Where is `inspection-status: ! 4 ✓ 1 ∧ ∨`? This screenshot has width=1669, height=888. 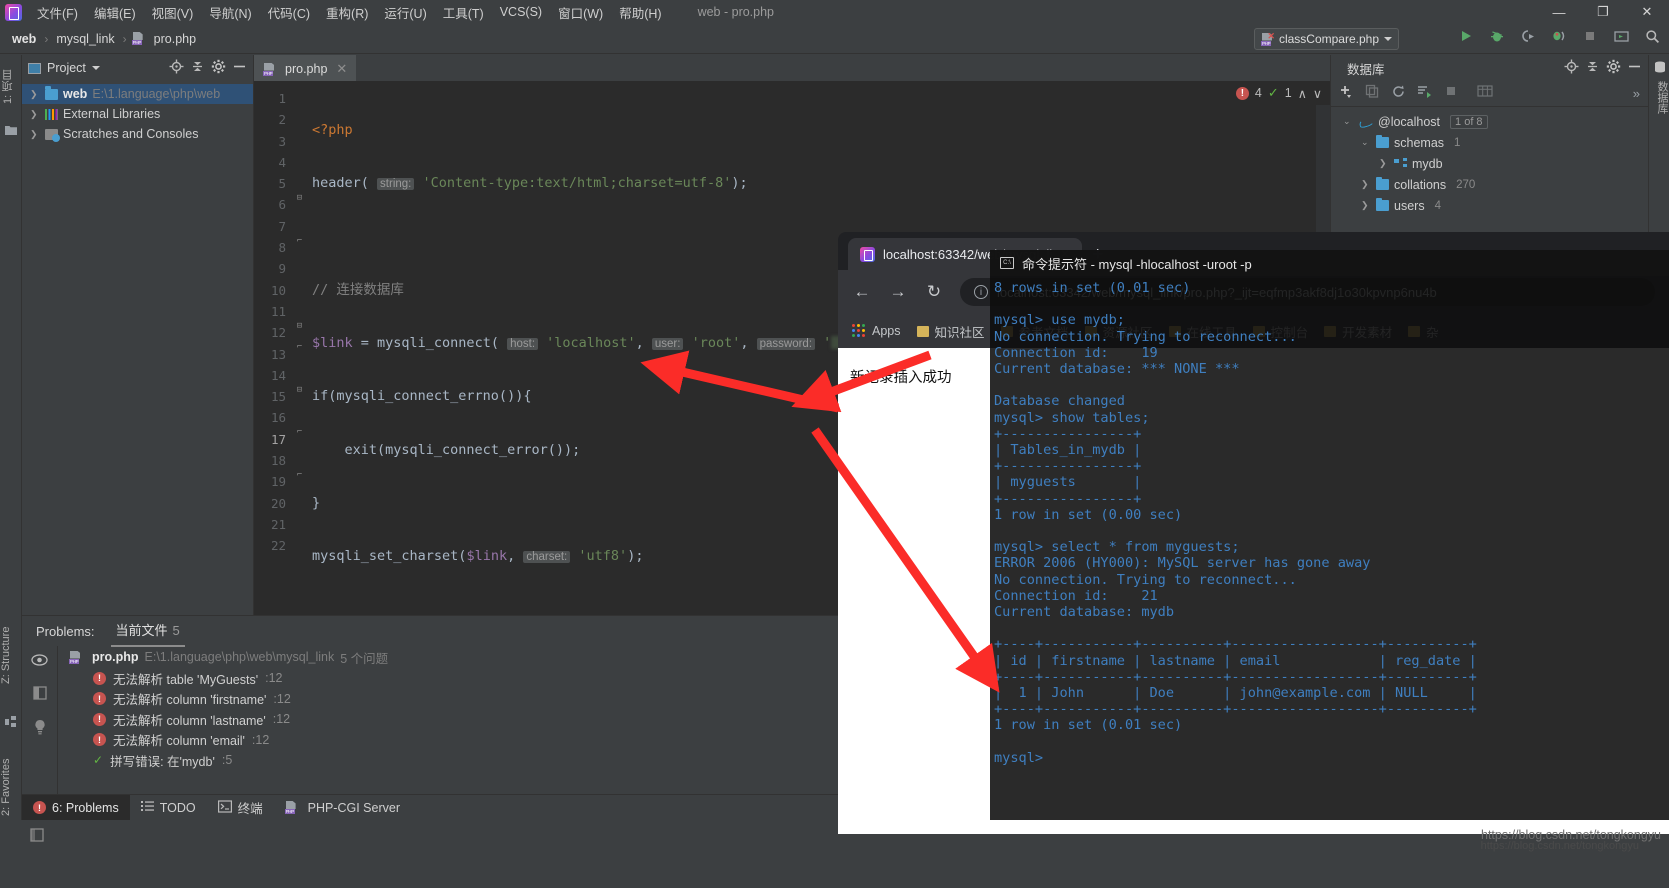 inspection-status: ! 4 ✓ 1 ∧ ∨ is located at coordinates (1278, 93).